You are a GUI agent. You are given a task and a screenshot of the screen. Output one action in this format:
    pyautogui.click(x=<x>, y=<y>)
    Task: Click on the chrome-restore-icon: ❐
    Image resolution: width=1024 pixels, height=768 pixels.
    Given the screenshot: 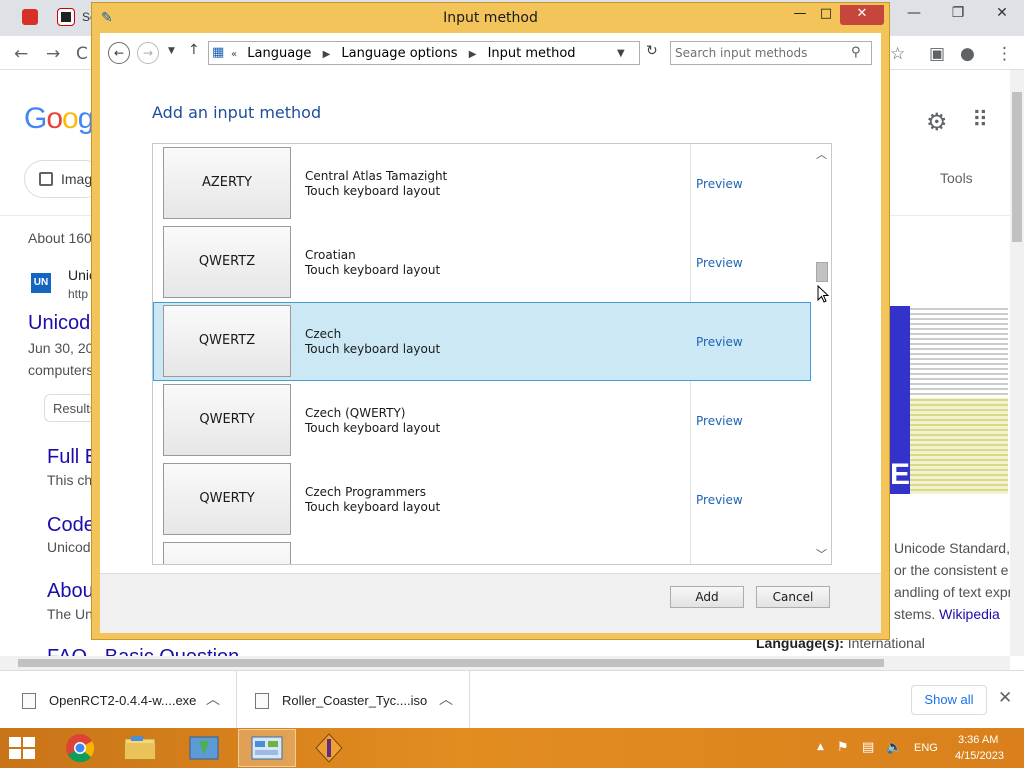 What is the action you would take?
    pyautogui.click(x=958, y=14)
    